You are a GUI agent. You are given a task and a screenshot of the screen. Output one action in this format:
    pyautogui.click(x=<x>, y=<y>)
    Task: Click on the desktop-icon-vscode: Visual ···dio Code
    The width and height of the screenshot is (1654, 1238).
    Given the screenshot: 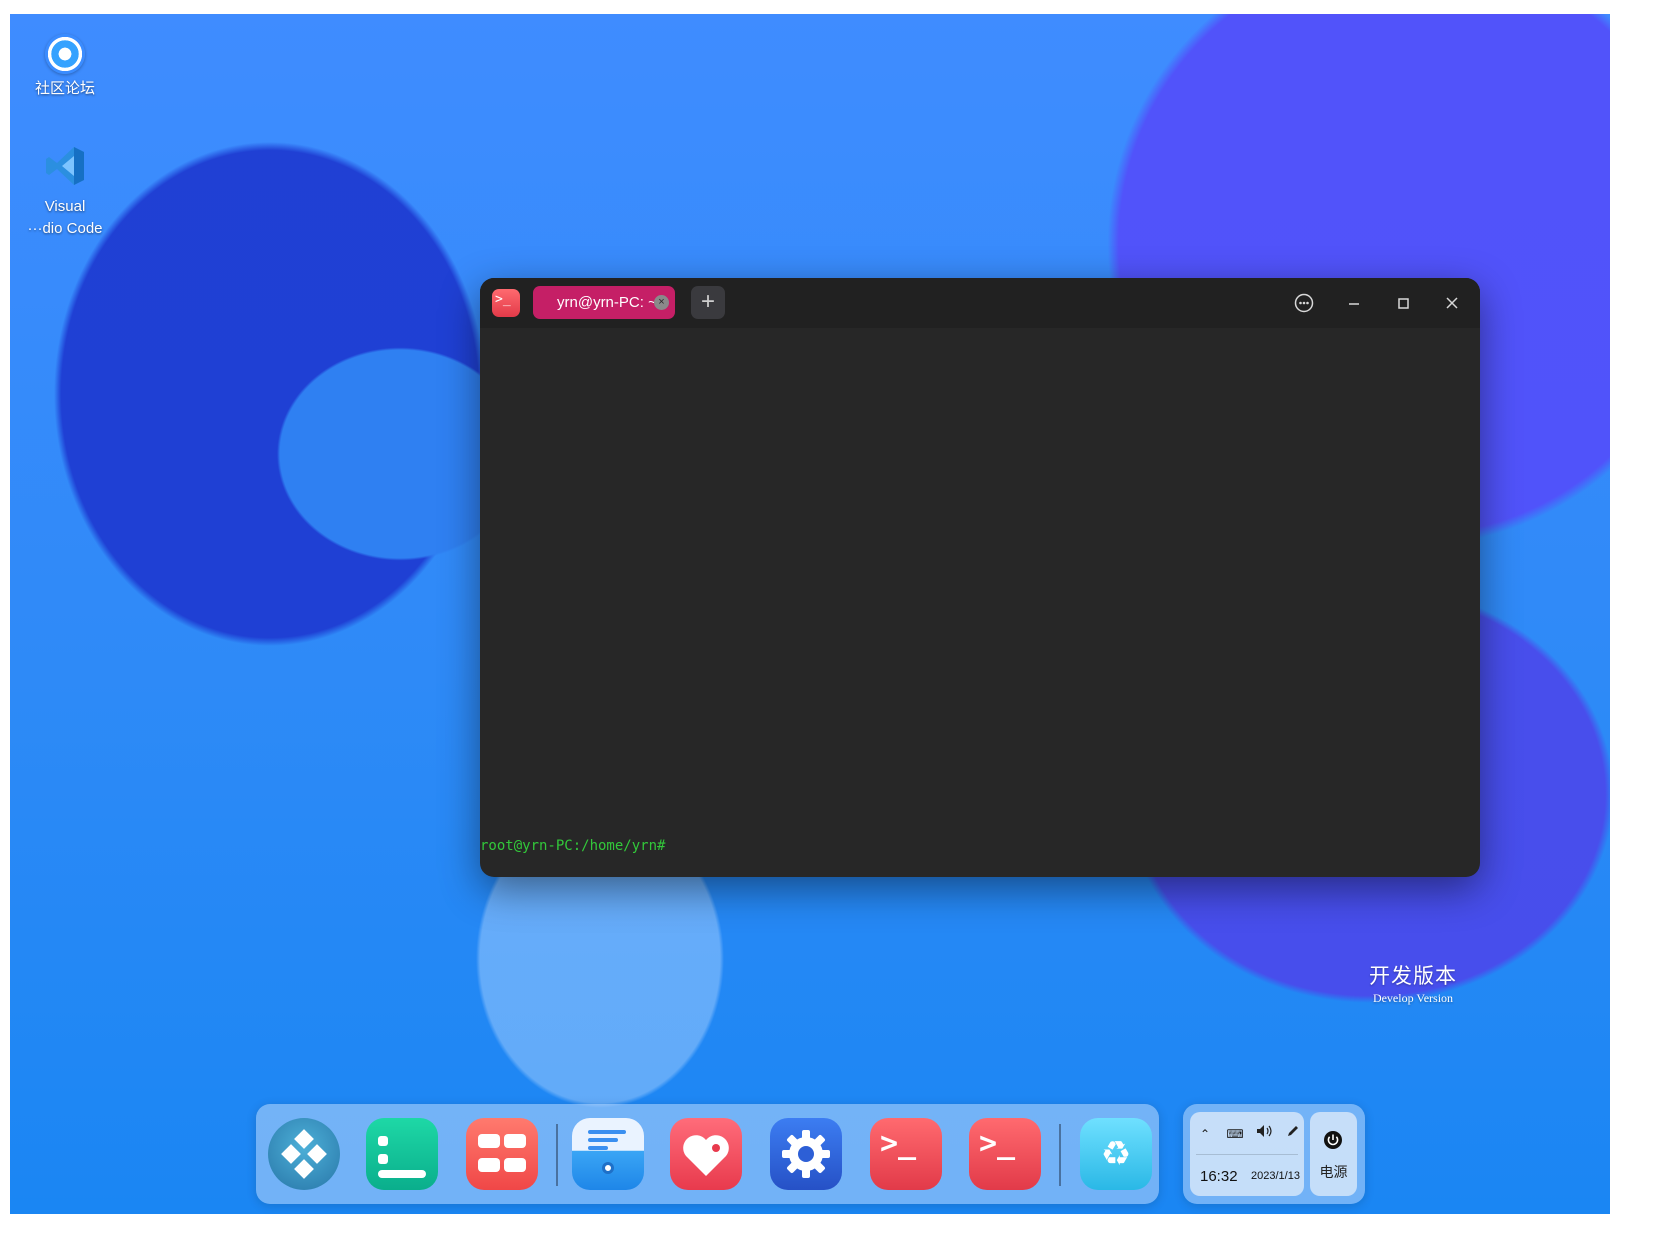 What is the action you would take?
    pyautogui.click(x=65, y=192)
    